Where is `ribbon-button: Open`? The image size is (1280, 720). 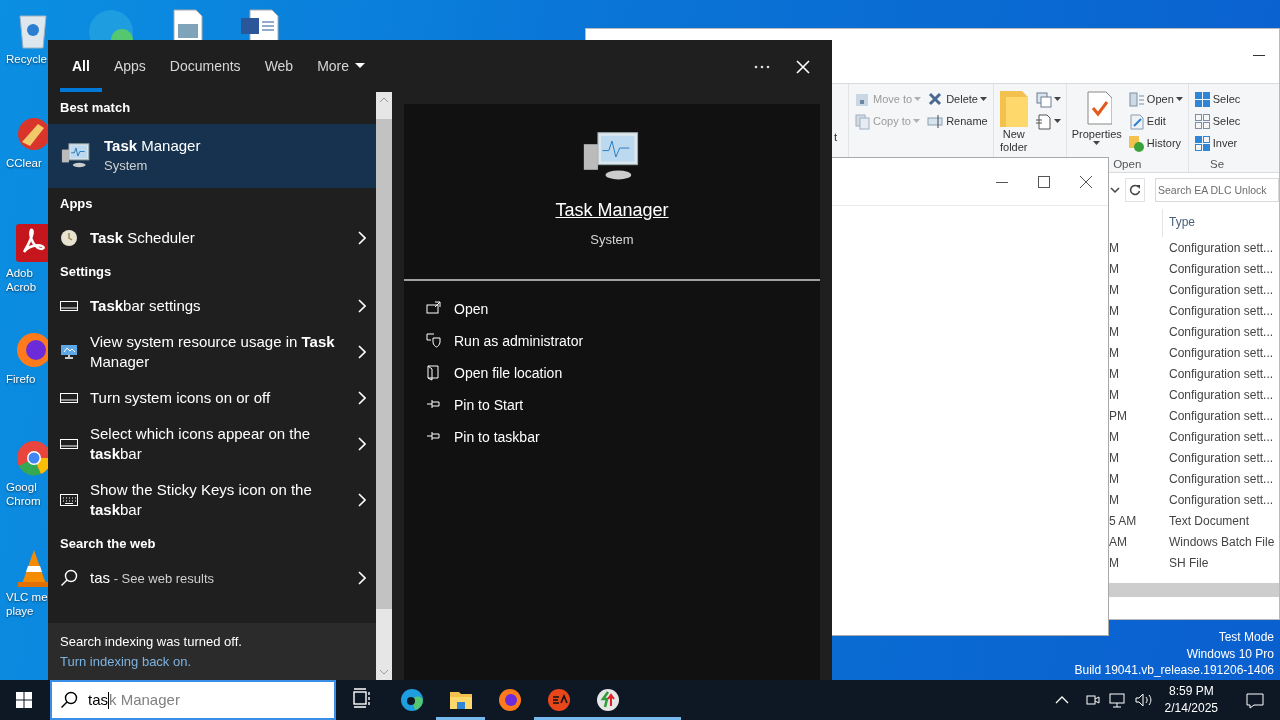 ribbon-button: Open is located at coordinates (1155, 99).